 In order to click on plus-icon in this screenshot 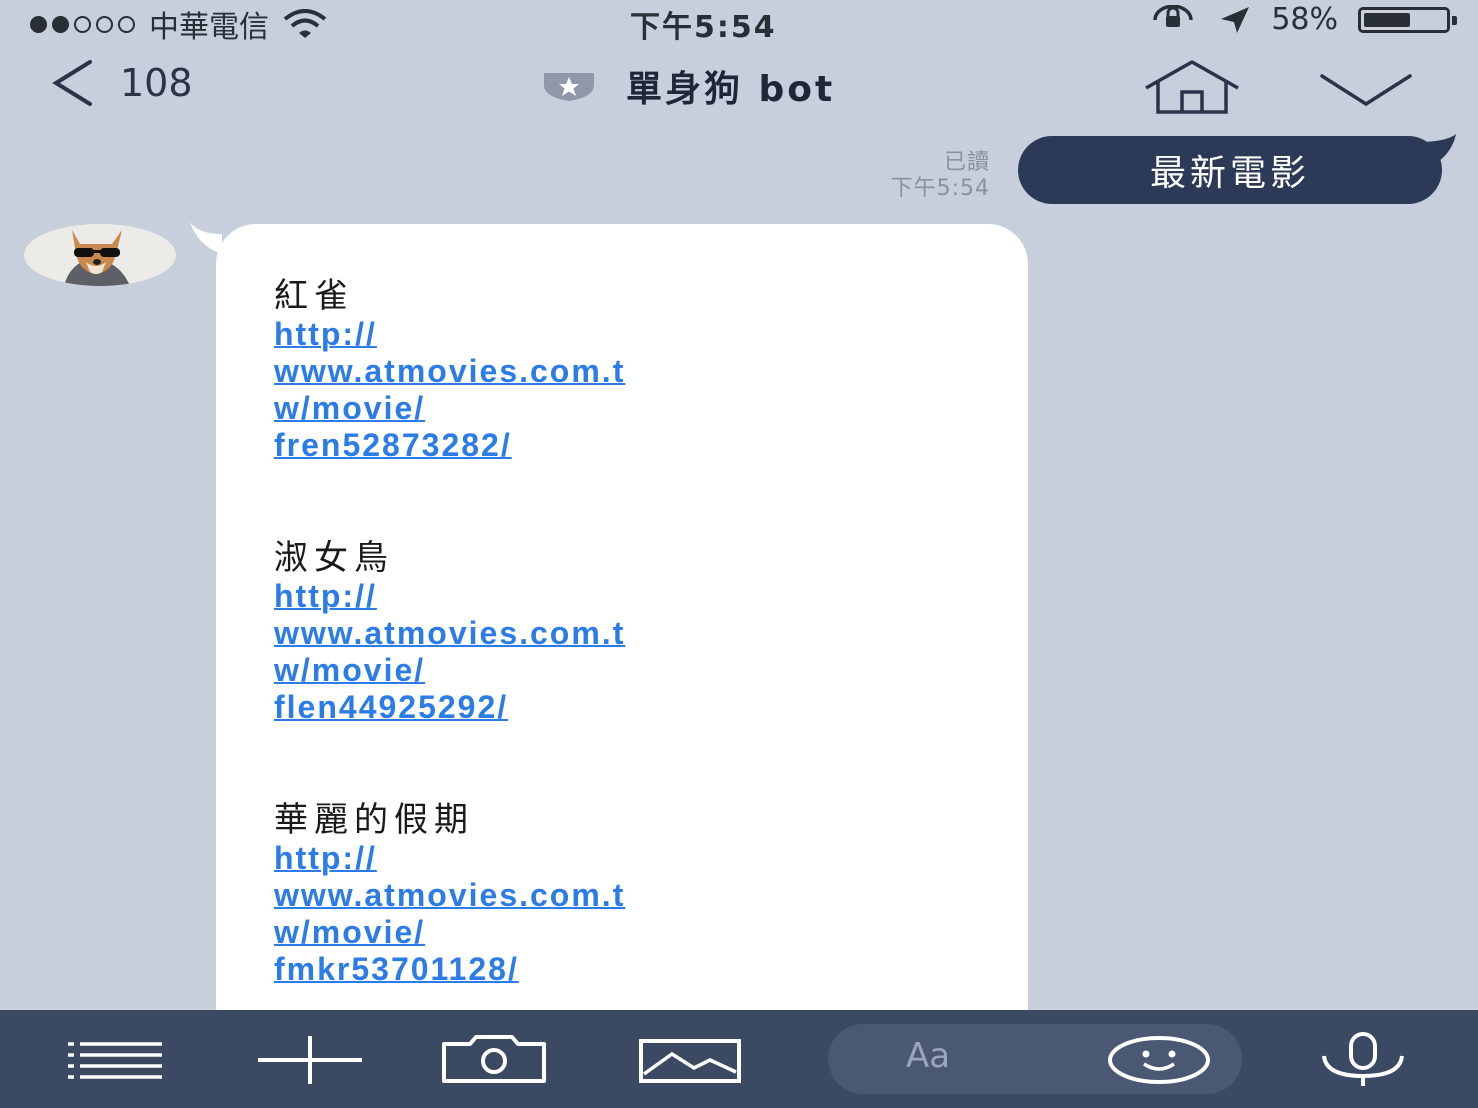, I will do `click(310, 1060)`.